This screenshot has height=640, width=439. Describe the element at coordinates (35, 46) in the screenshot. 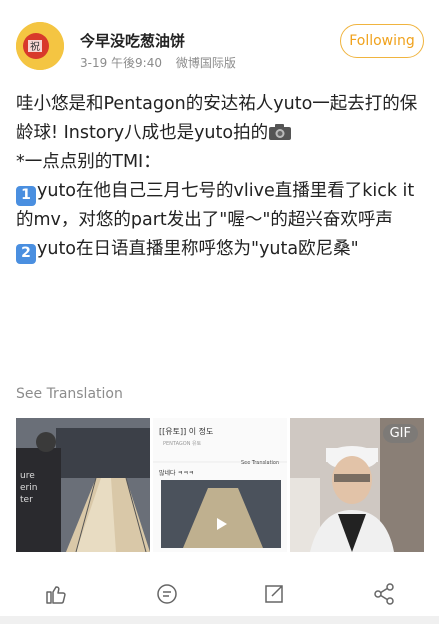

I see `svg-text: 祝` at that location.